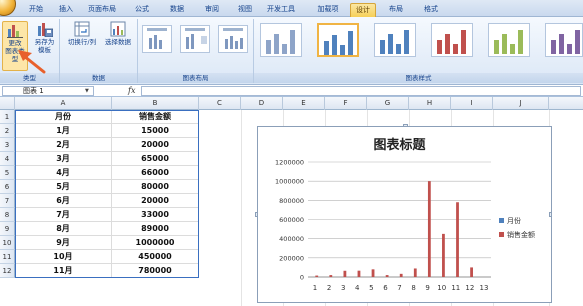 The image size is (583, 306). What do you see at coordinates (36, 10) in the screenshot?
I see `tab-home: 开始` at bounding box center [36, 10].